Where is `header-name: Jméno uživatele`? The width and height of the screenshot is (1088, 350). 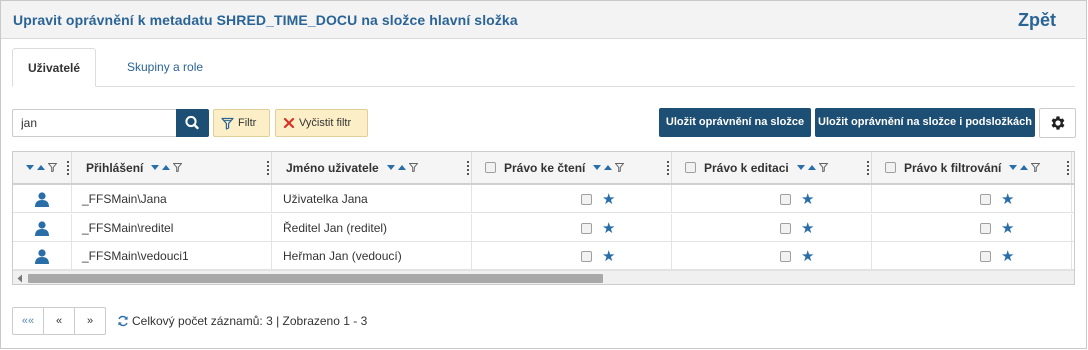
header-name: Jméno uživatele is located at coordinates (372, 167).